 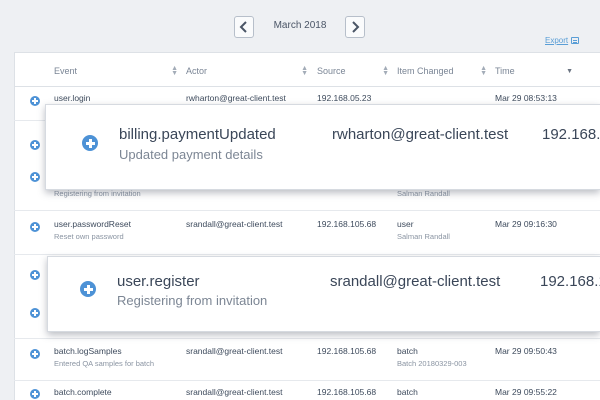 What do you see at coordinates (197, 134) in the screenshot?
I see `event-name: billing.paymentUpdated` at bounding box center [197, 134].